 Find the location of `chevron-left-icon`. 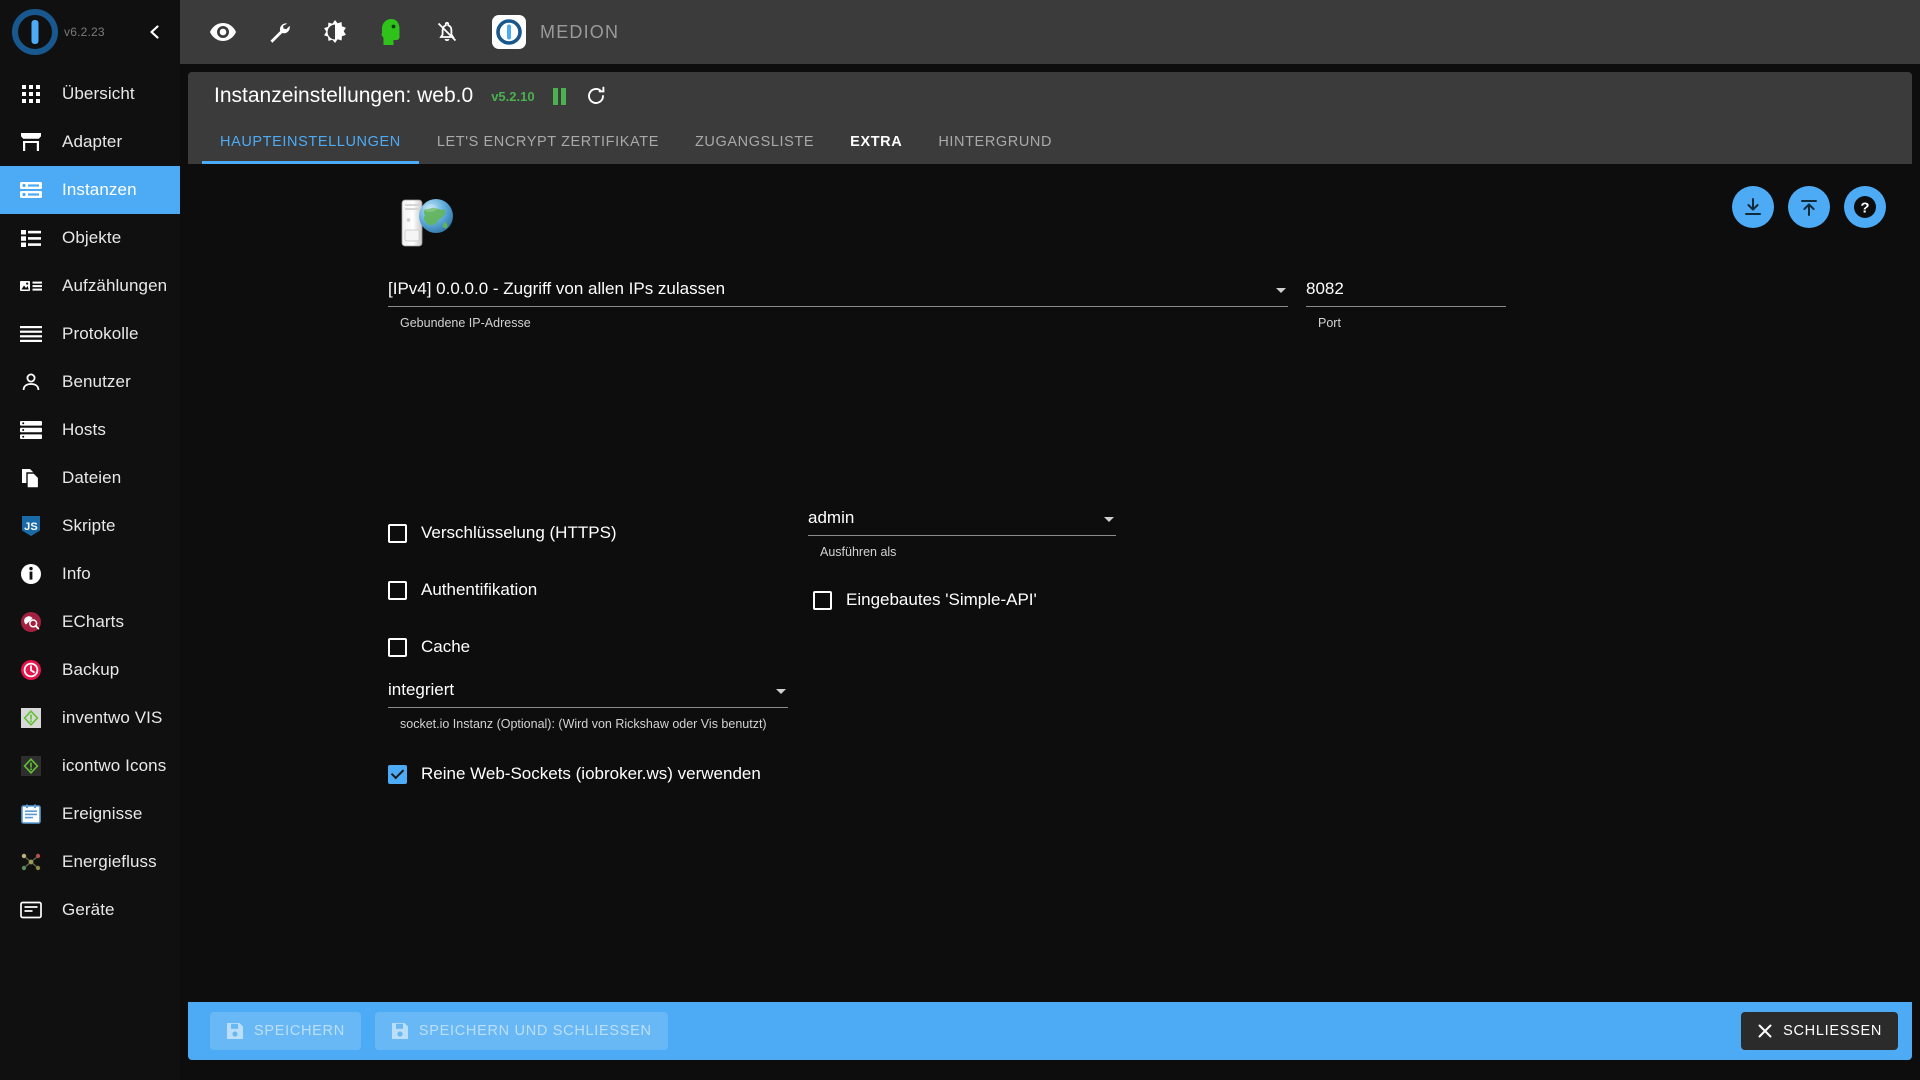

chevron-left-icon is located at coordinates (155, 32).